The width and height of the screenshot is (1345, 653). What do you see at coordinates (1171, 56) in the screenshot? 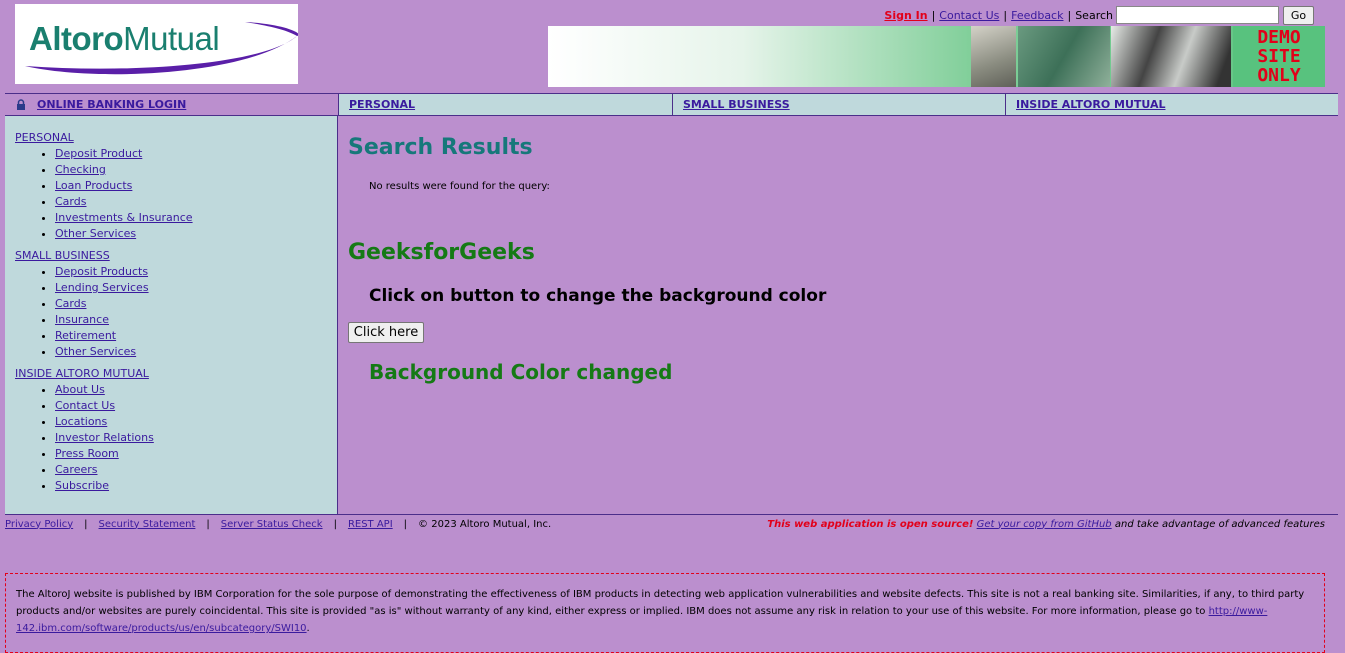
I see `banner-photo-meeting` at bounding box center [1171, 56].